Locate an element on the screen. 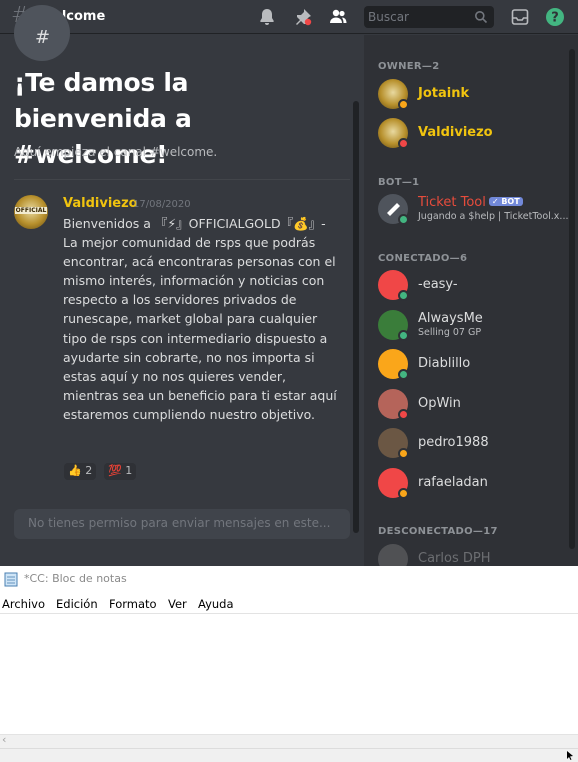  bell-icon is located at coordinates (267, 17).